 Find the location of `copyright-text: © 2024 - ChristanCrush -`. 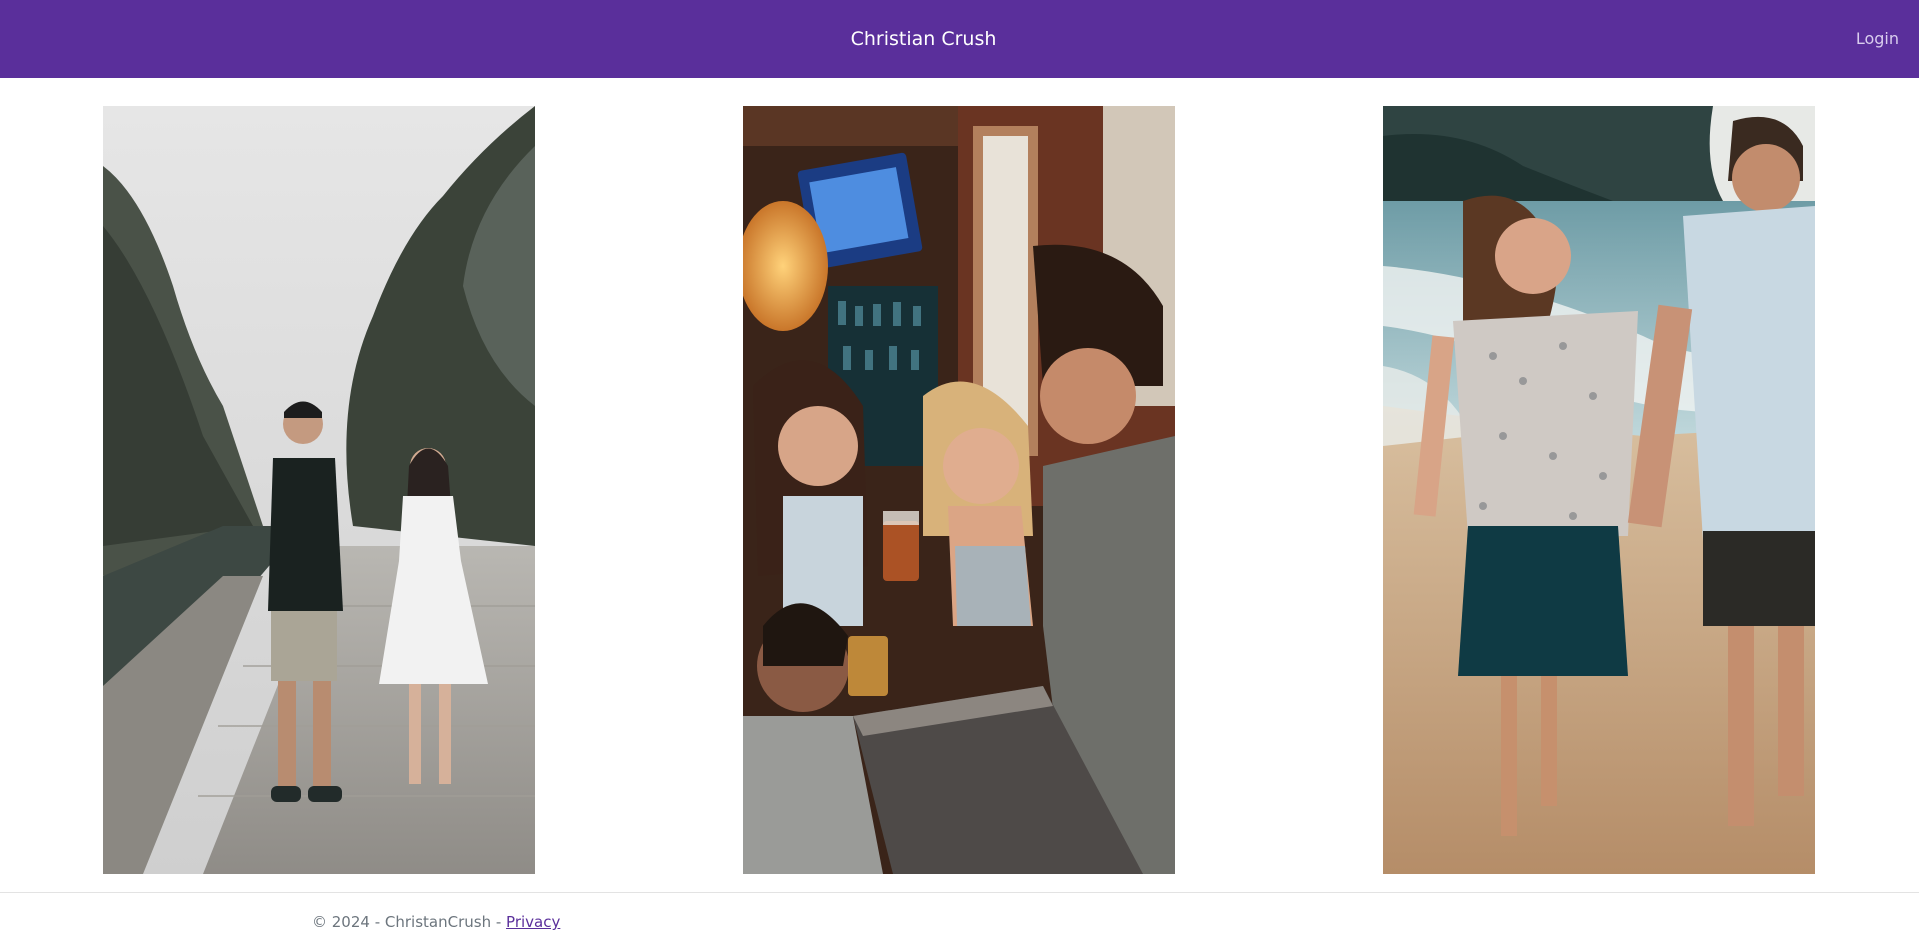

copyright-text: © 2024 - ChristanCrush - is located at coordinates (409, 922).